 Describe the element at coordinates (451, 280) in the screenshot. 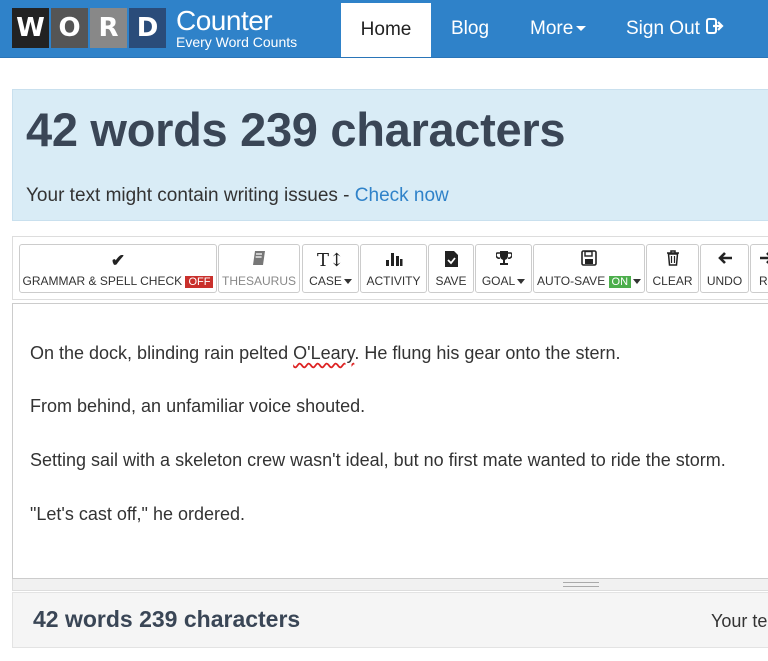

I see `save-label: SAVE` at that location.